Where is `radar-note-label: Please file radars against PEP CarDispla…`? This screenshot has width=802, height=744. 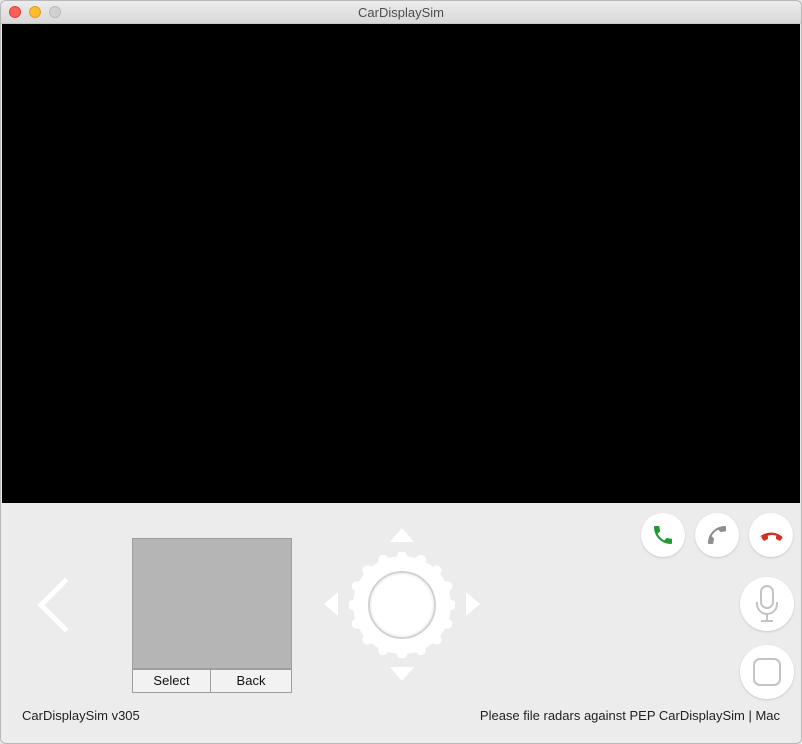
radar-note-label: Please file radars against PEP CarDispla… is located at coordinates (629, 715).